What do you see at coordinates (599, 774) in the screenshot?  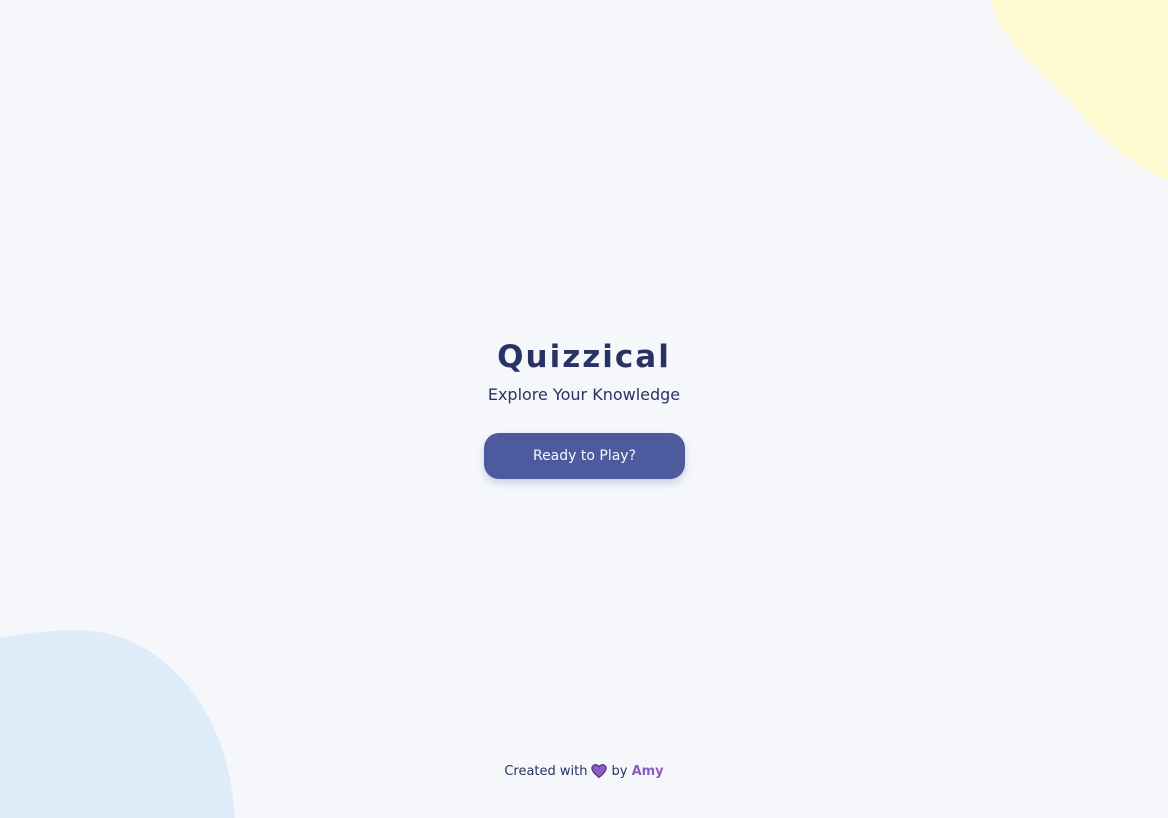 I see `heart-icon` at bounding box center [599, 774].